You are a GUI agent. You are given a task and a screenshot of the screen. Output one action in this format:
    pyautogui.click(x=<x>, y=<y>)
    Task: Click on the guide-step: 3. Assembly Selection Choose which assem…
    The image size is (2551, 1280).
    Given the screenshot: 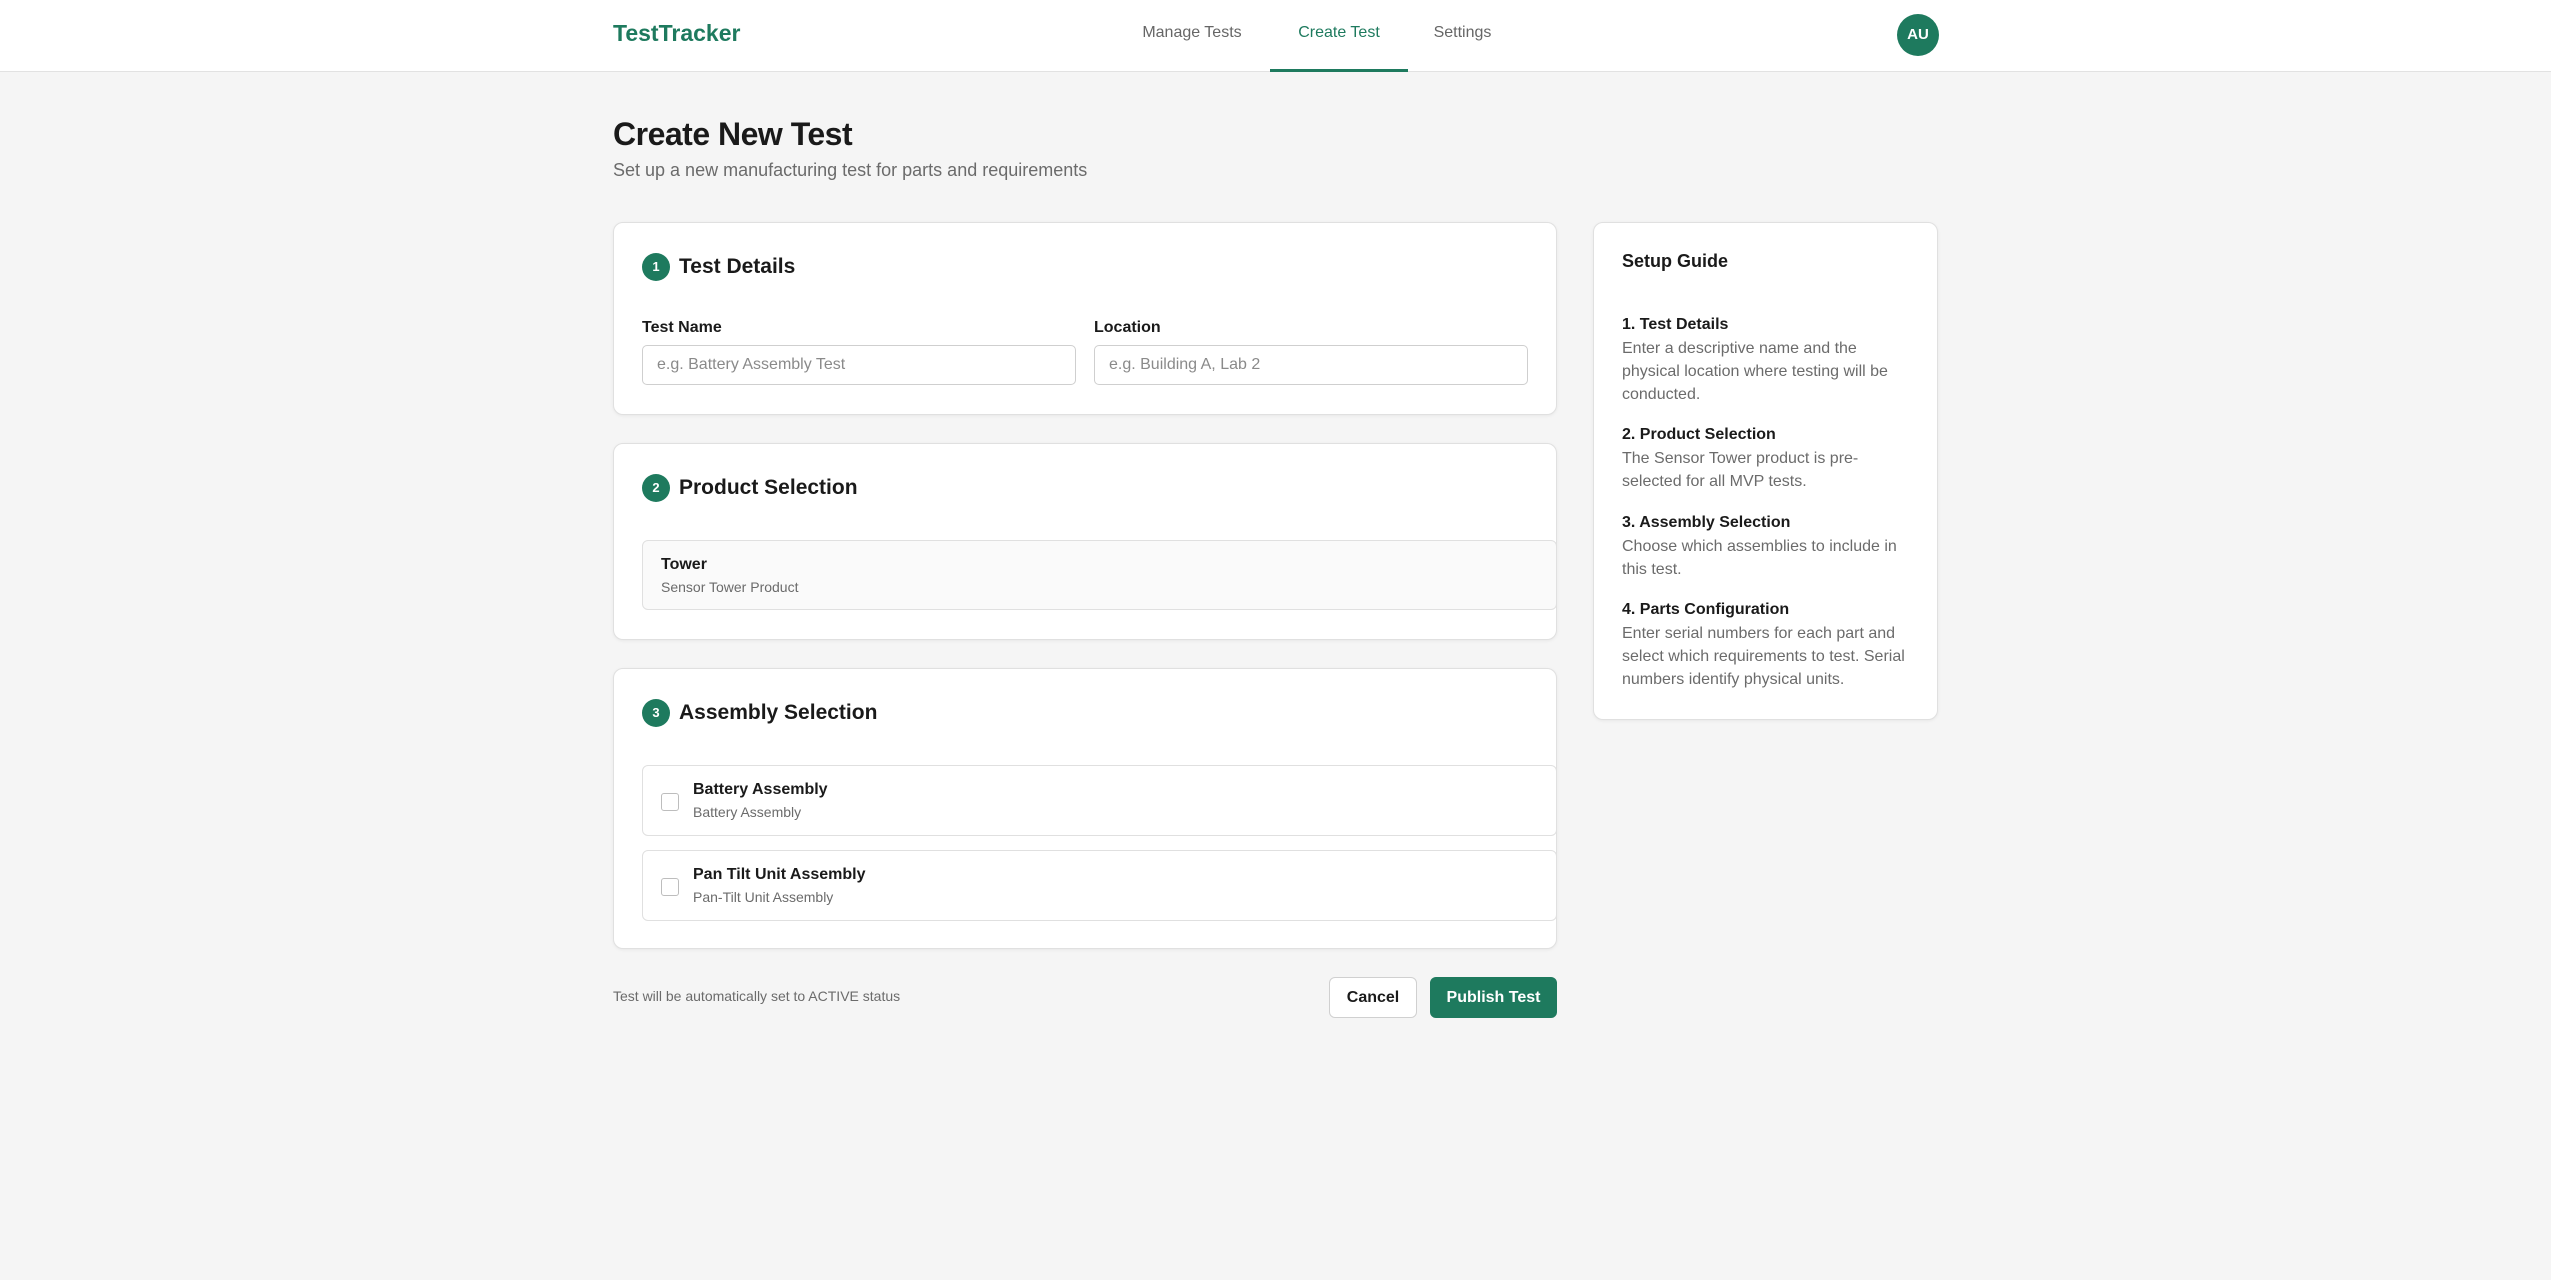 What is the action you would take?
    pyautogui.click(x=1767, y=547)
    